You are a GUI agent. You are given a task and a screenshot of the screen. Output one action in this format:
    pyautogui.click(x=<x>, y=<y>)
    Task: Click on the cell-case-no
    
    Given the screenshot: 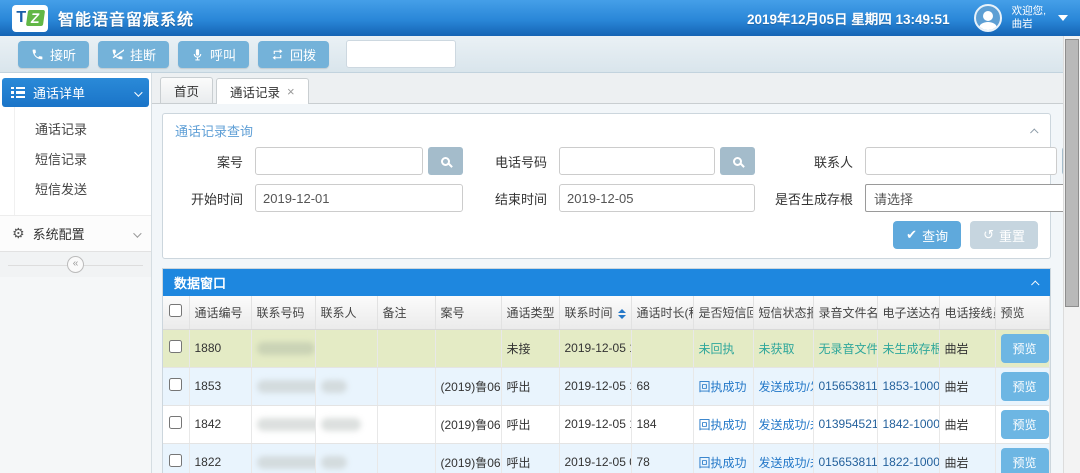 What is the action you would take?
    pyautogui.click(x=468, y=348)
    